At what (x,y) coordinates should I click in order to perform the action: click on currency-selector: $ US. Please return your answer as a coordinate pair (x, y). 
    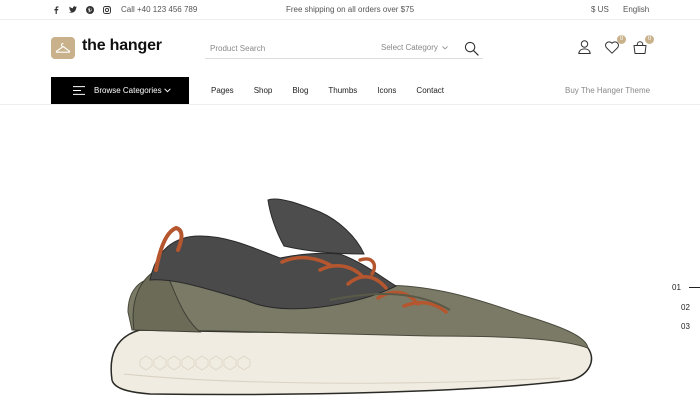
    Looking at the image, I should click on (600, 9).